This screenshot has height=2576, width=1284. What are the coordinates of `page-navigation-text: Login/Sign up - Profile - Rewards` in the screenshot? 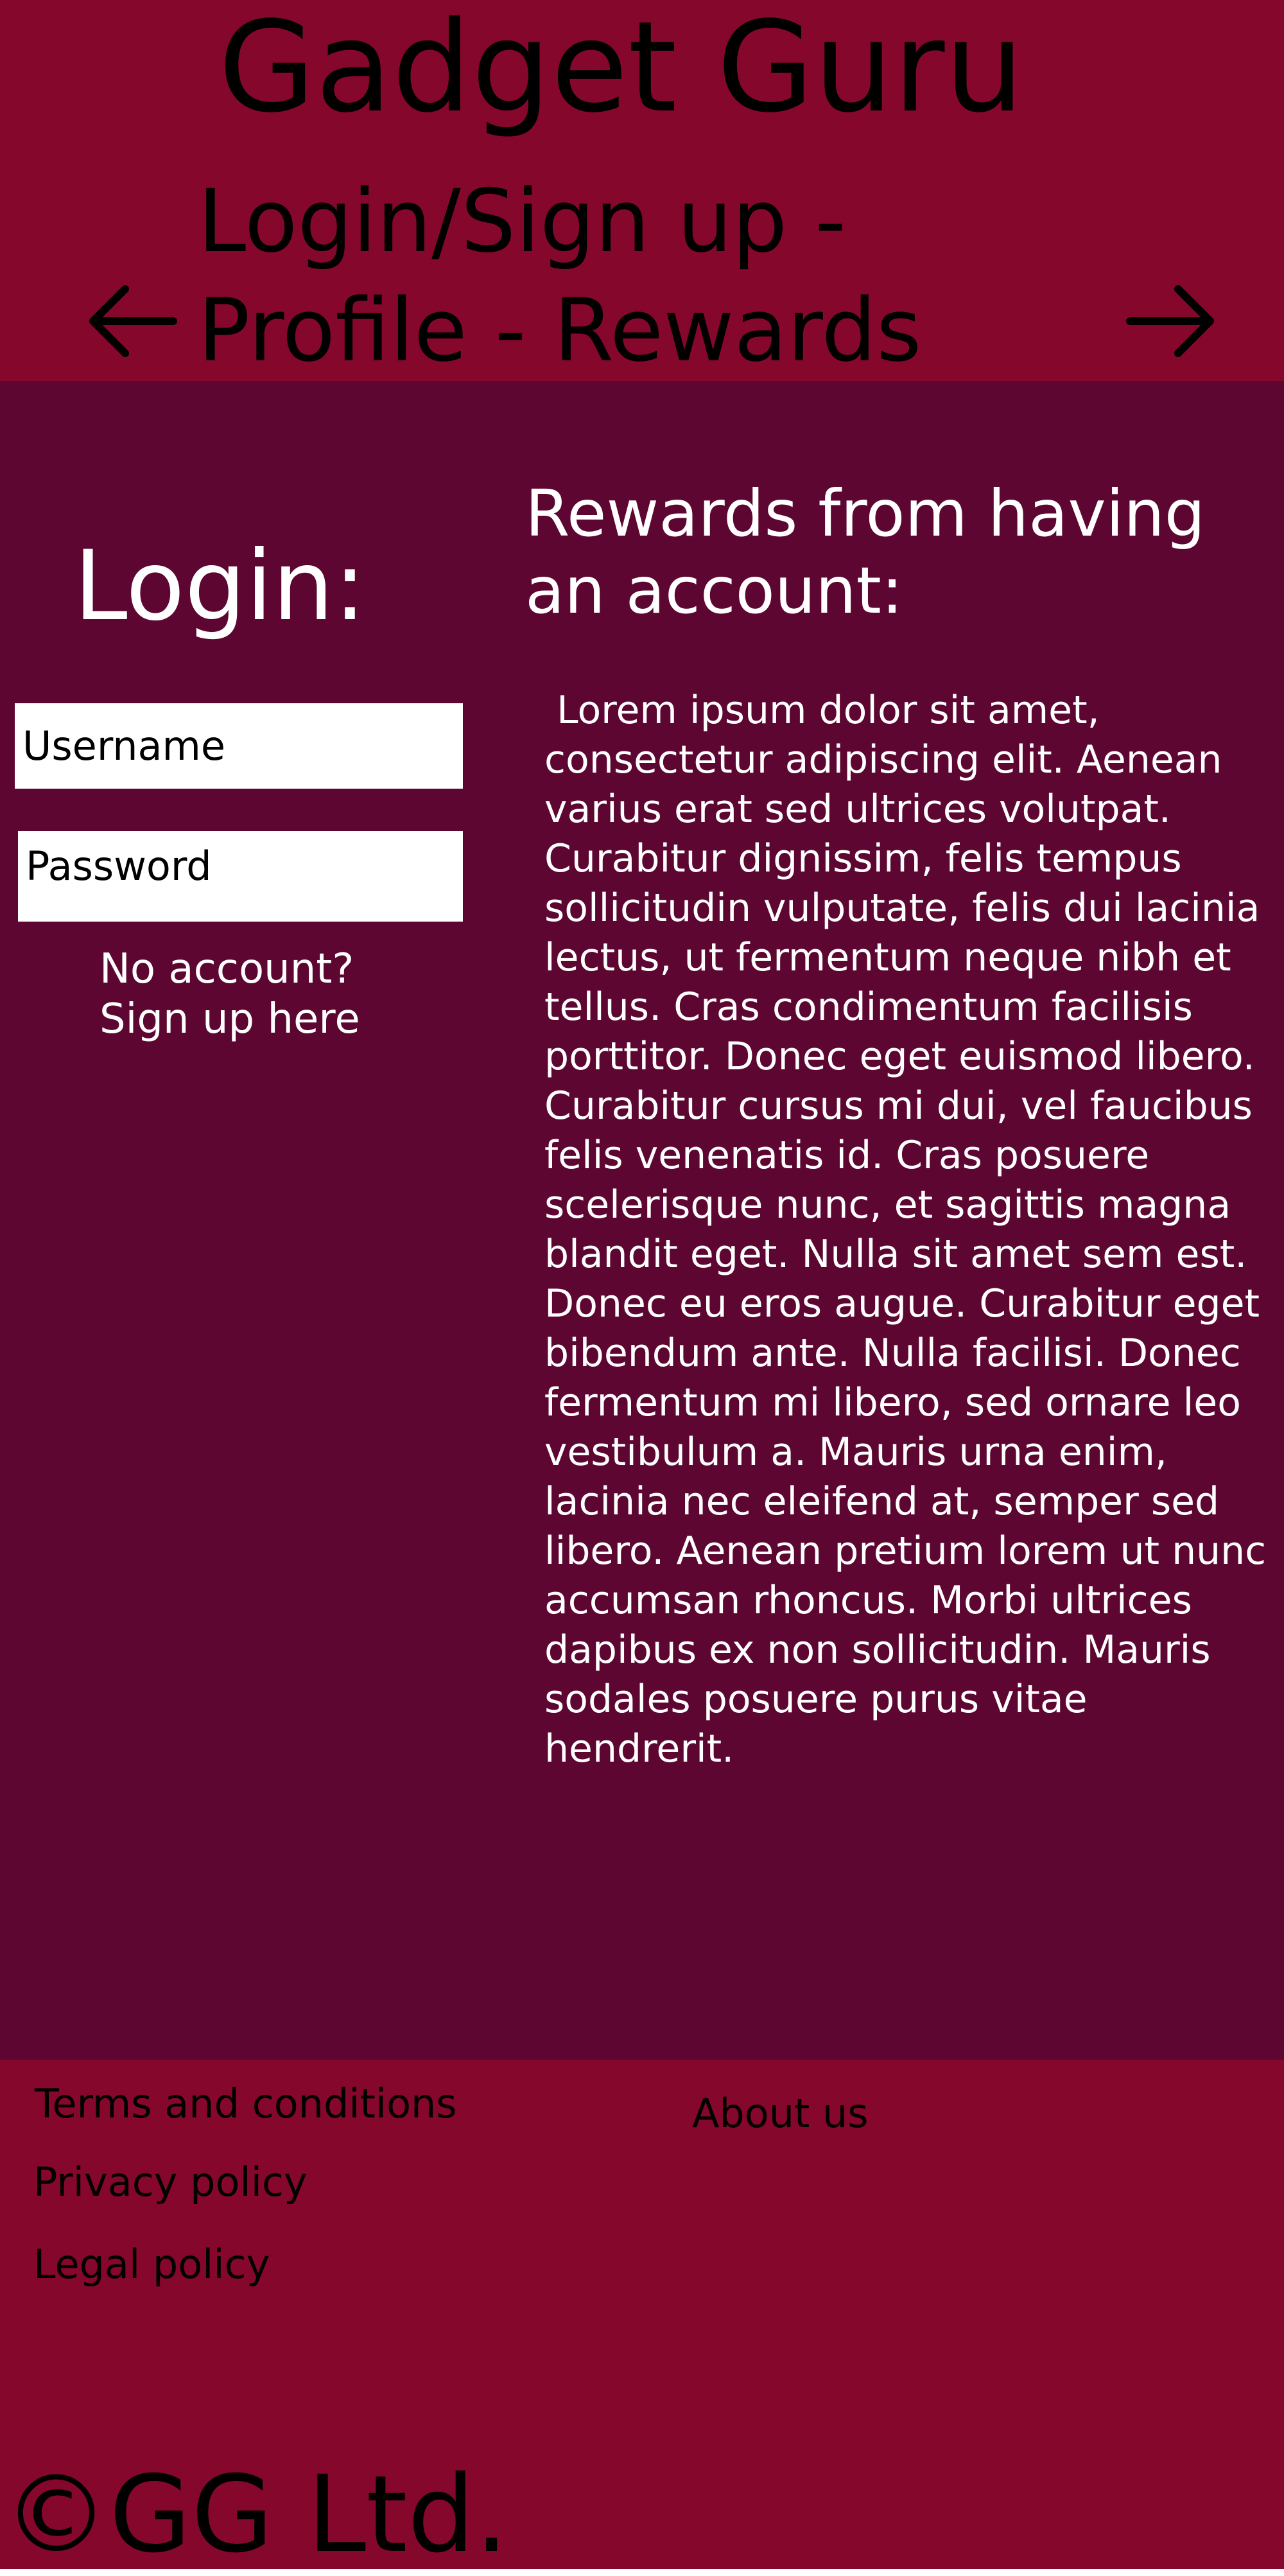 It's located at (615, 276).